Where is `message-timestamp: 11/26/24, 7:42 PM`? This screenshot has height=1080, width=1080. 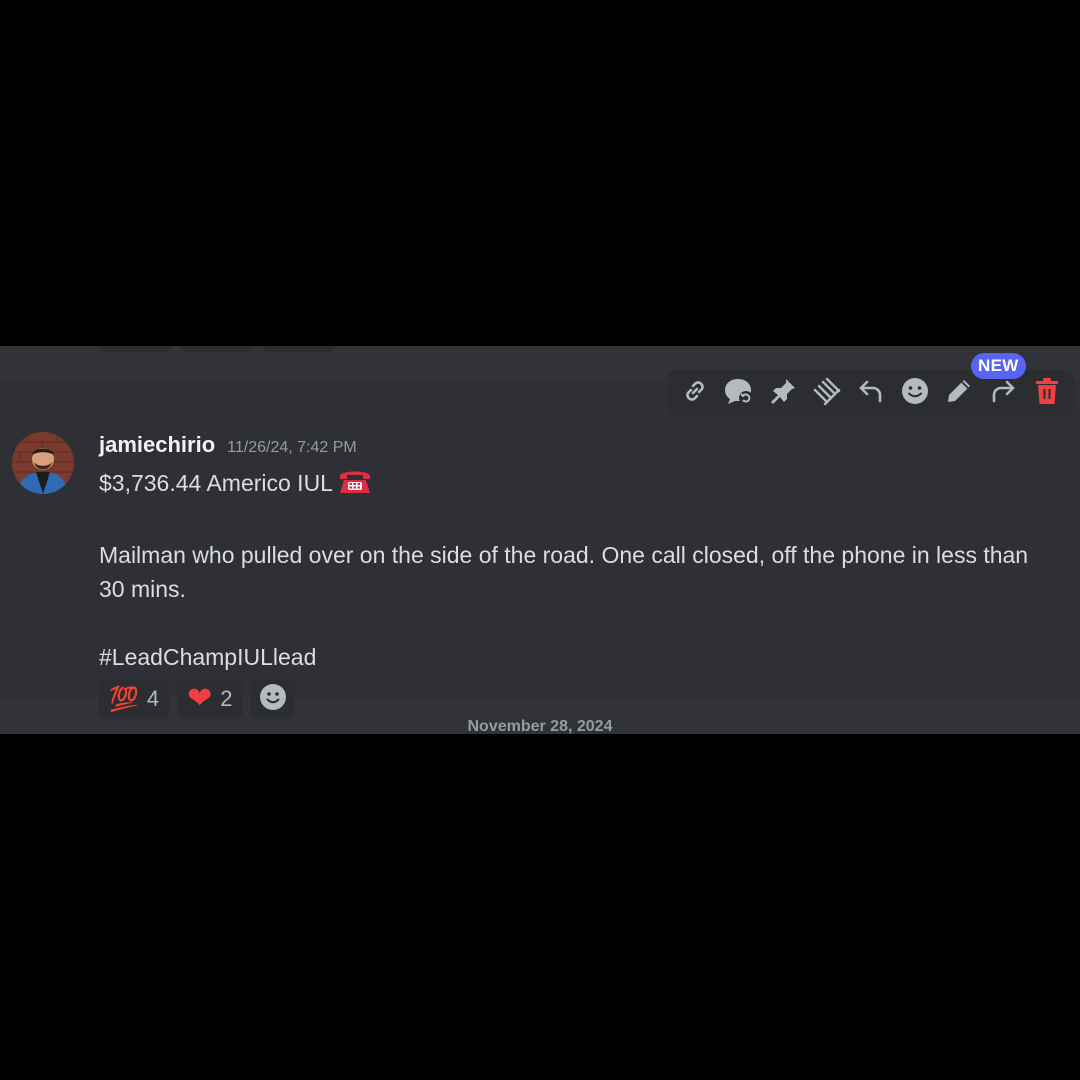
message-timestamp: 11/26/24, 7:42 PM is located at coordinates (292, 448).